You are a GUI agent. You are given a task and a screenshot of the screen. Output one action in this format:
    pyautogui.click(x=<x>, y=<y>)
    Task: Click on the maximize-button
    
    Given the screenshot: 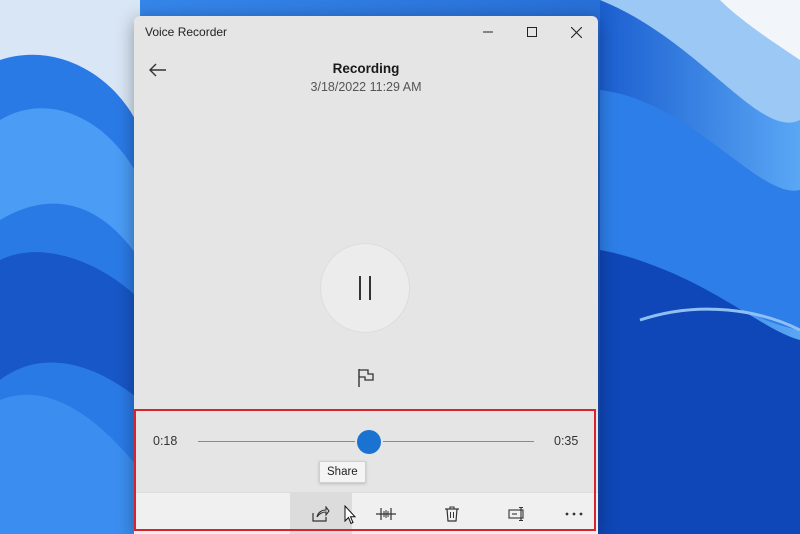 What is the action you would take?
    pyautogui.click(x=532, y=32)
    